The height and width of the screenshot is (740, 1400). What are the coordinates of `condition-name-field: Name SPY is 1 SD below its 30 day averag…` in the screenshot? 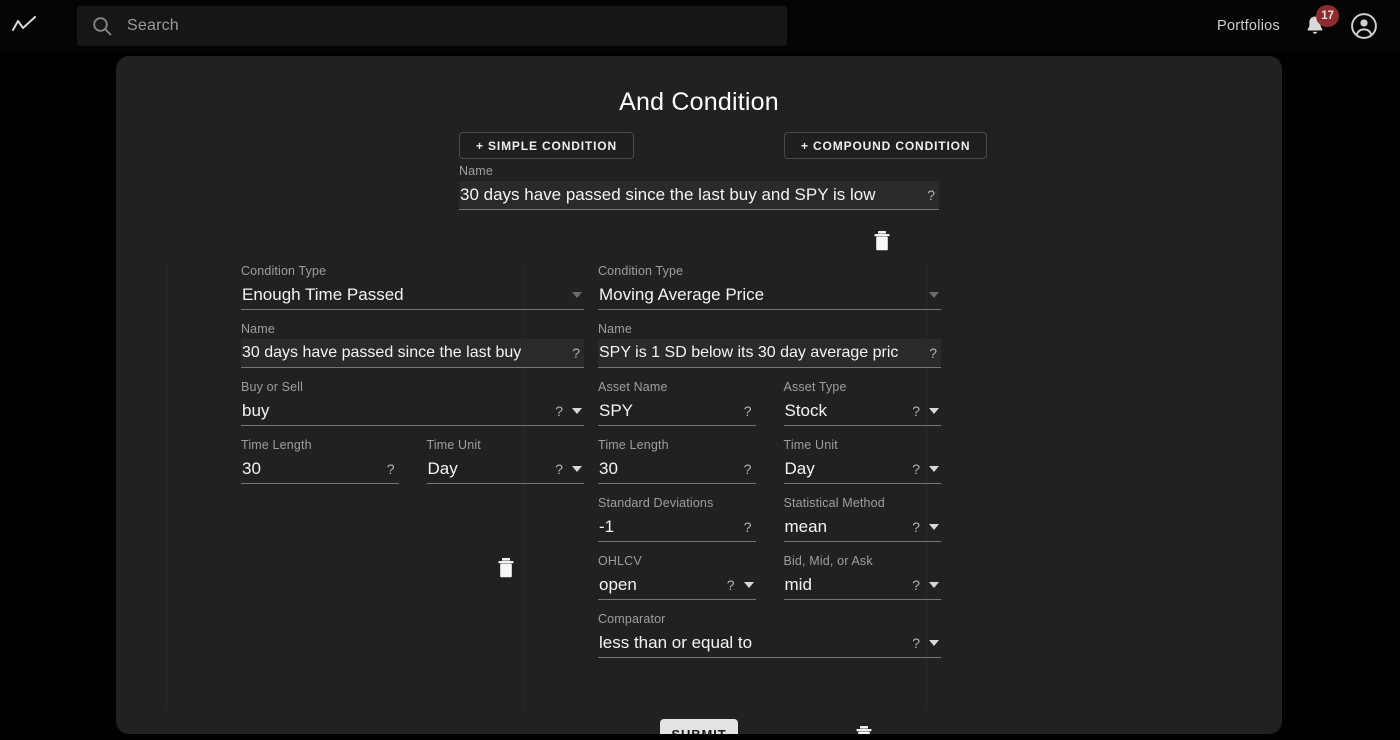 It's located at (769, 345).